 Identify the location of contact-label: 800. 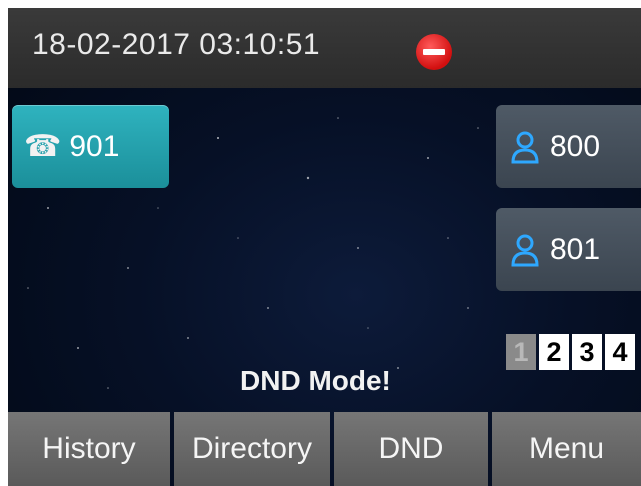
(575, 146).